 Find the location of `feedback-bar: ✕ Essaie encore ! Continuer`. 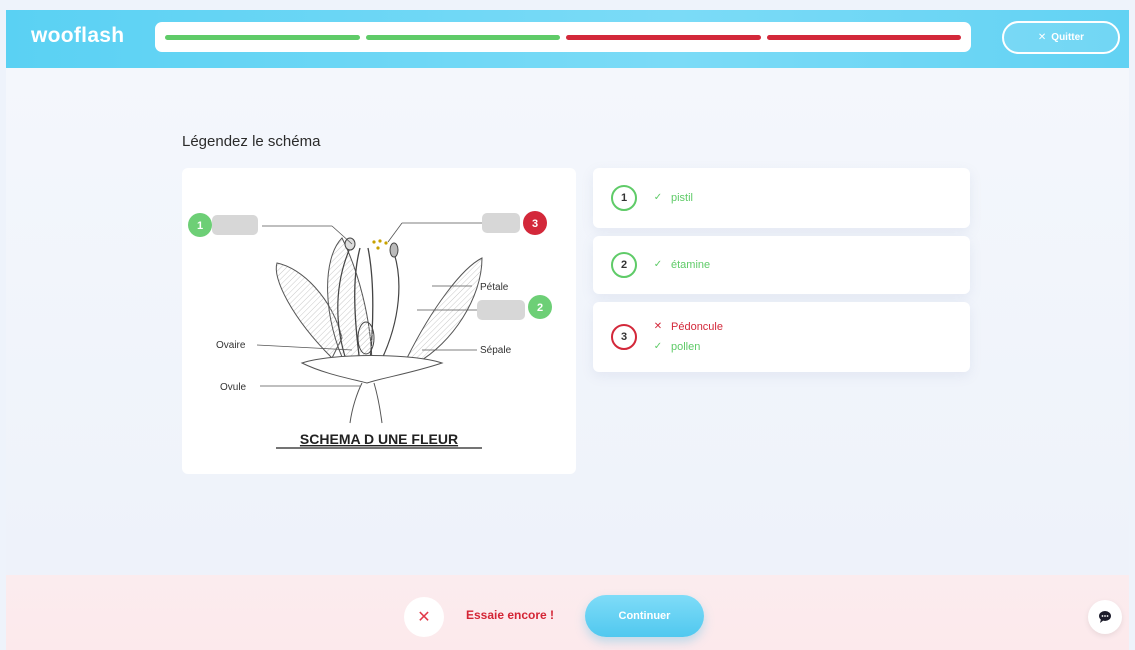

feedback-bar: ✕ Essaie encore ! Continuer is located at coordinates (567, 612).